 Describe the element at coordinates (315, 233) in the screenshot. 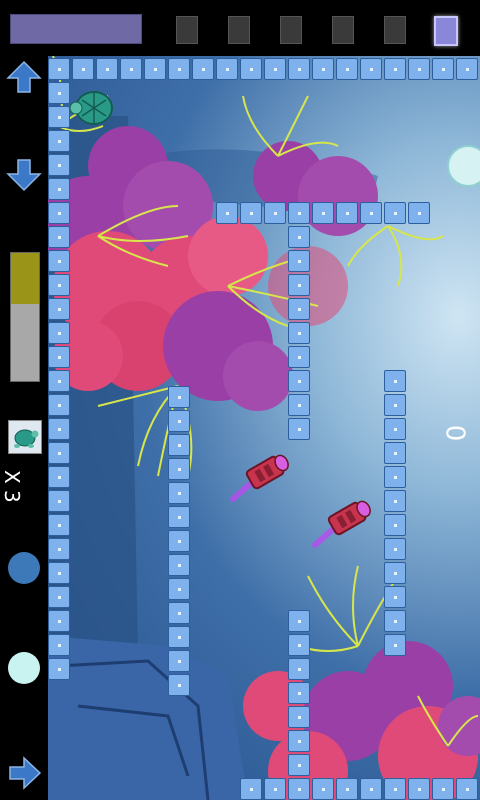

I see `coral-cluster-top-right` at that location.